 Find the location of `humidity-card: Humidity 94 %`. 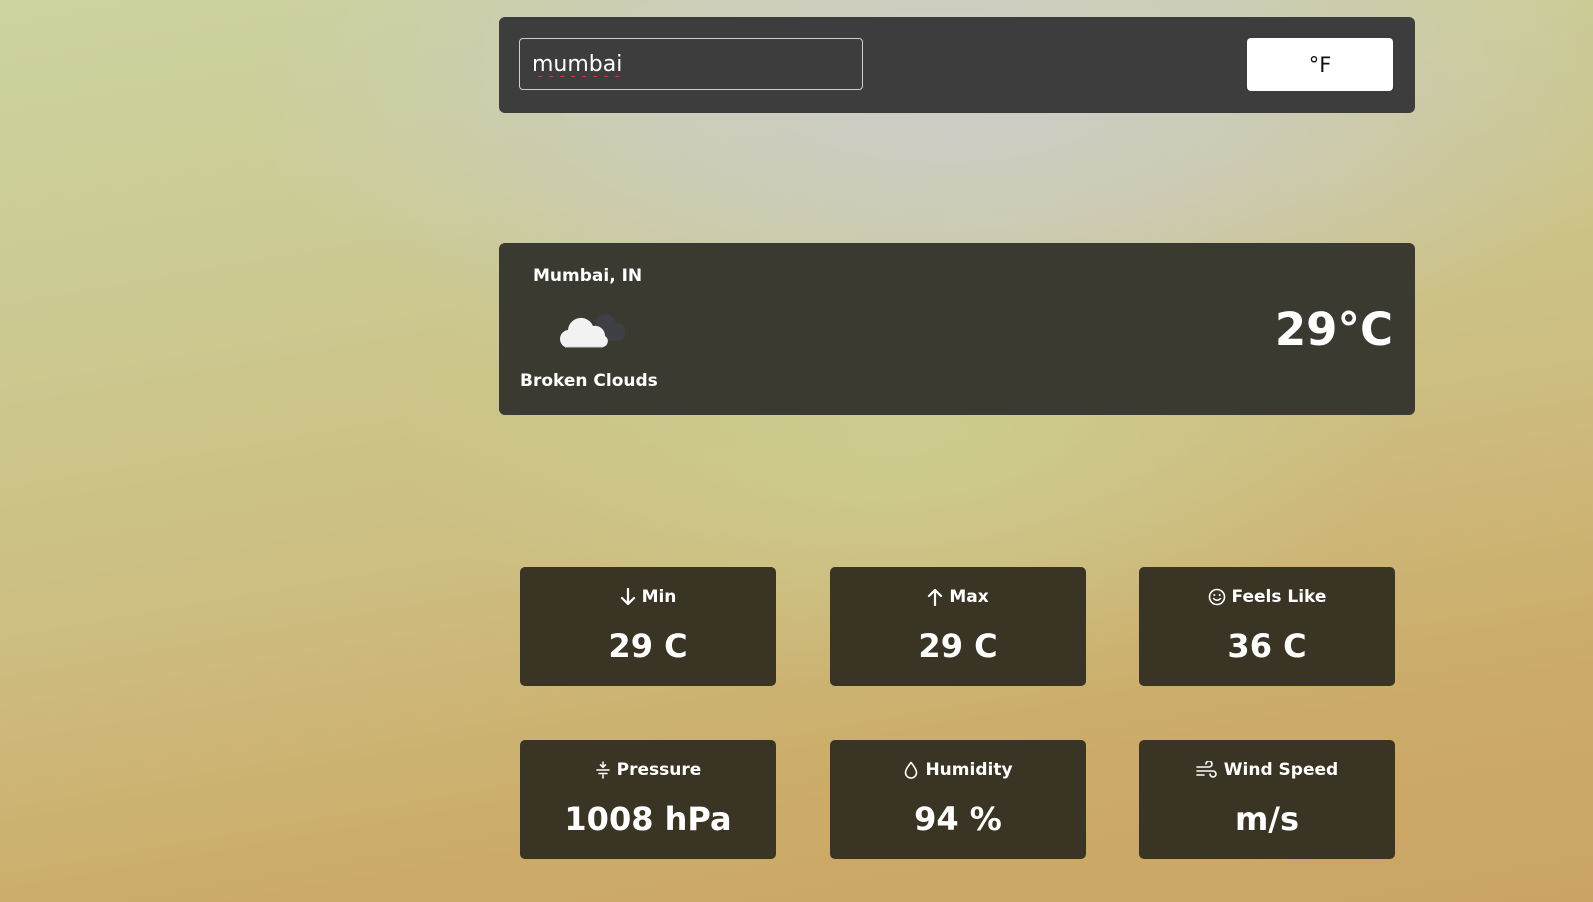

humidity-card: Humidity 94 % is located at coordinates (958, 799).